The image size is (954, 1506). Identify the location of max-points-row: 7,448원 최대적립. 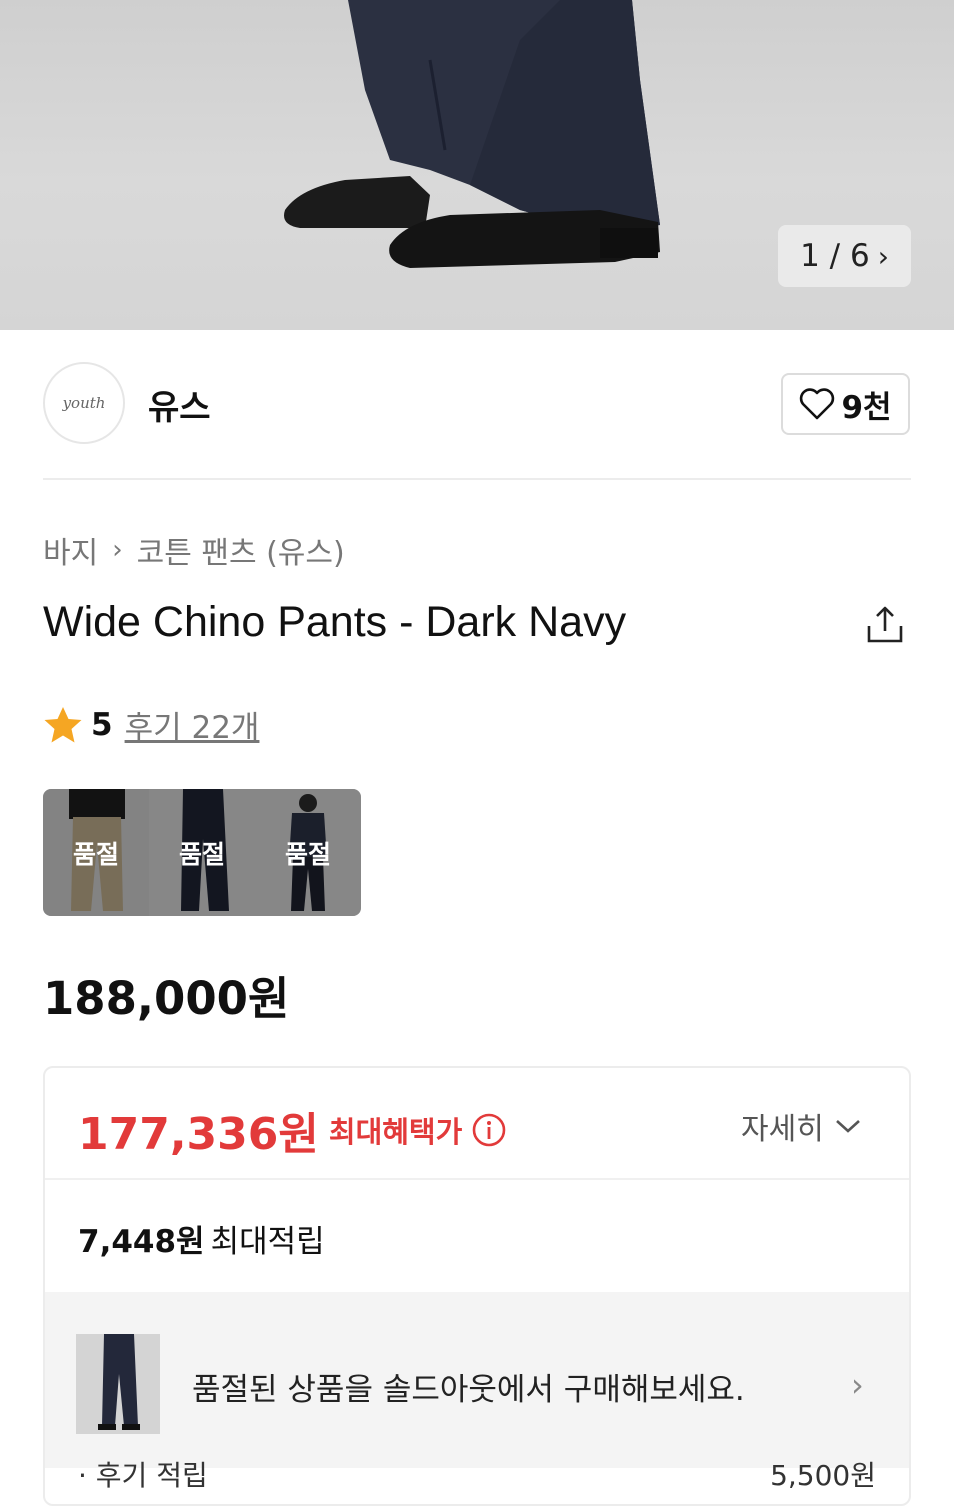
(201, 1238).